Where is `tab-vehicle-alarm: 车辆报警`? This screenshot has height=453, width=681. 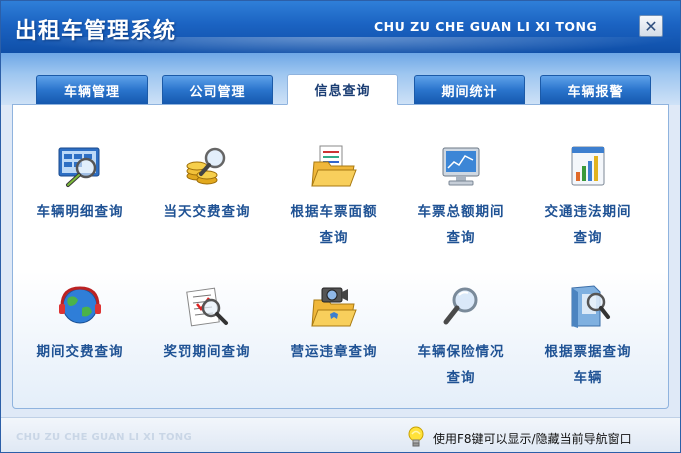
tab-vehicle-alarm: 车辆报警 is located at coordinates (595, 89).